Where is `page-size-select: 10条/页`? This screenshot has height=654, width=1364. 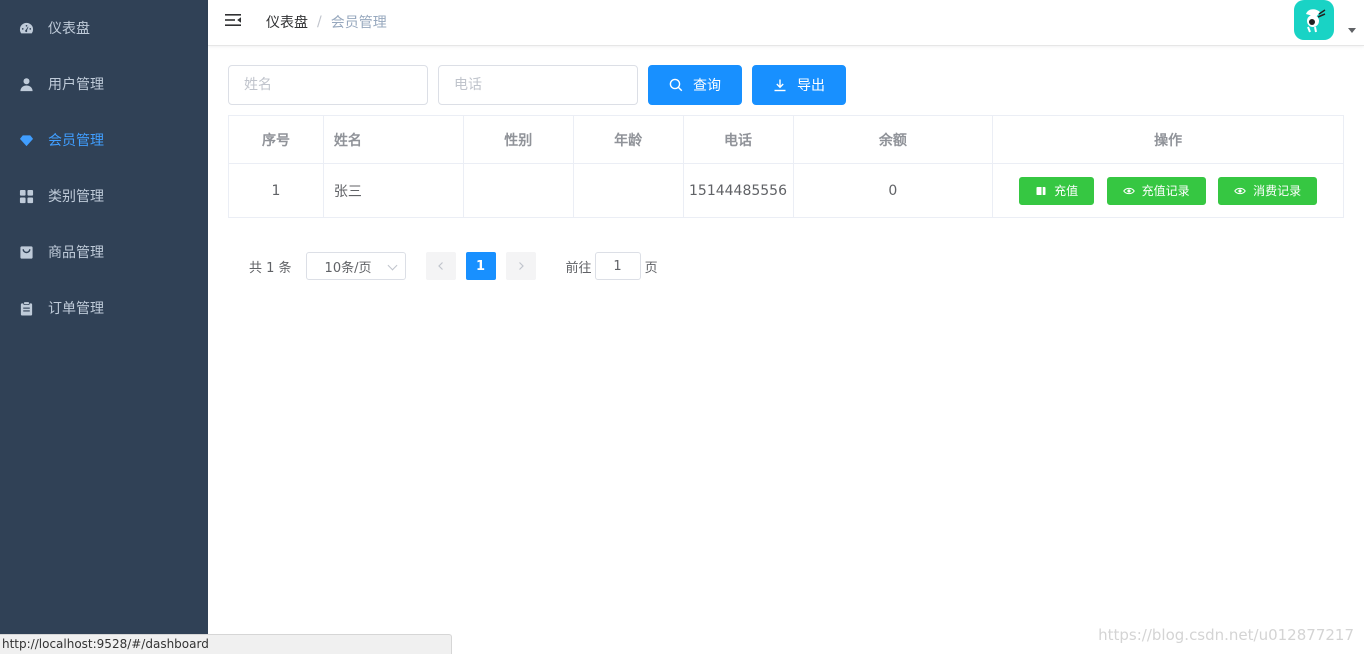
page-size-select: 10条/页 is located at coordinates (355, 266).